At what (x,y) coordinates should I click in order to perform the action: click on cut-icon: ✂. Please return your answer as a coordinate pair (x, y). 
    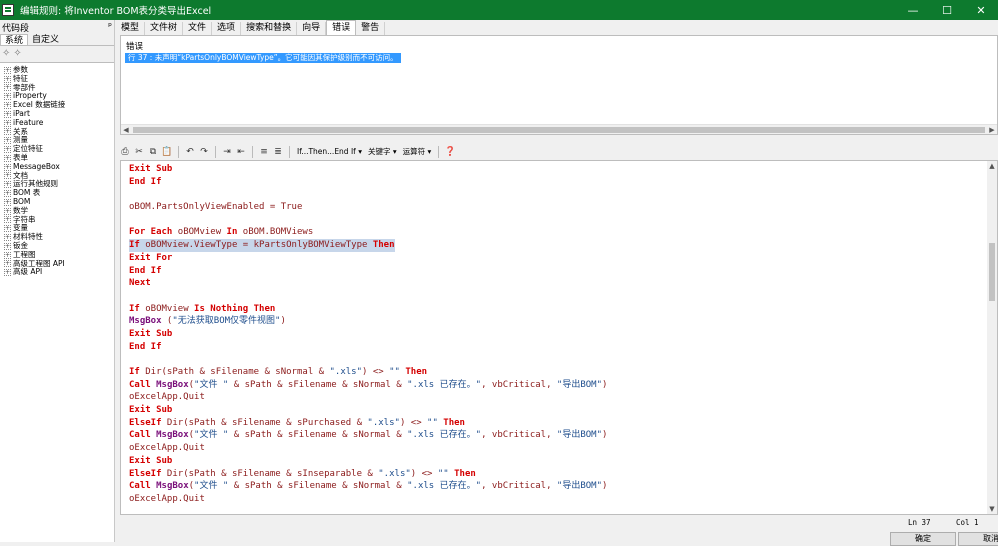
    Looking at the image, I should click on (139, 152).